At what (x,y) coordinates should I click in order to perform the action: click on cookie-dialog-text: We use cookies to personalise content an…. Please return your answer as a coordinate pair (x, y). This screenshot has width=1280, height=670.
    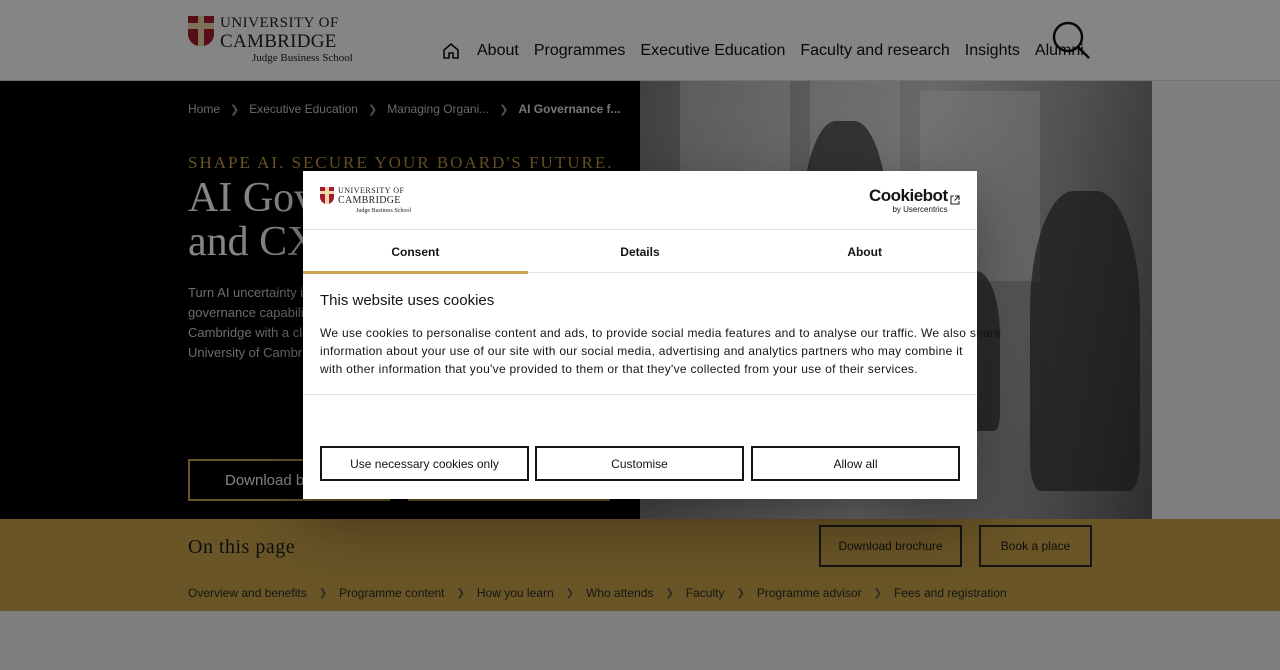
    Looking at the image, I should click on (661, 351).